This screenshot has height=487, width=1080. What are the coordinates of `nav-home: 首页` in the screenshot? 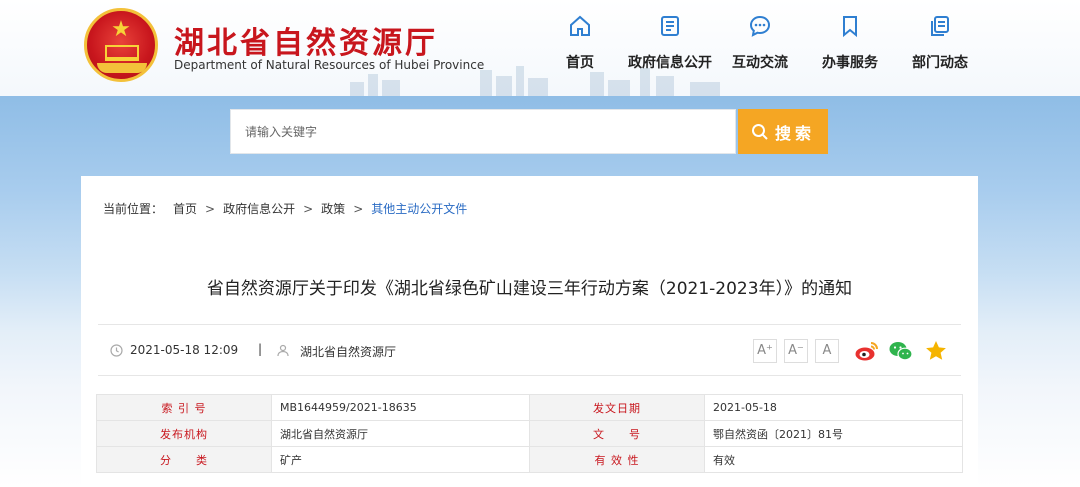 It's located at (580, 43).